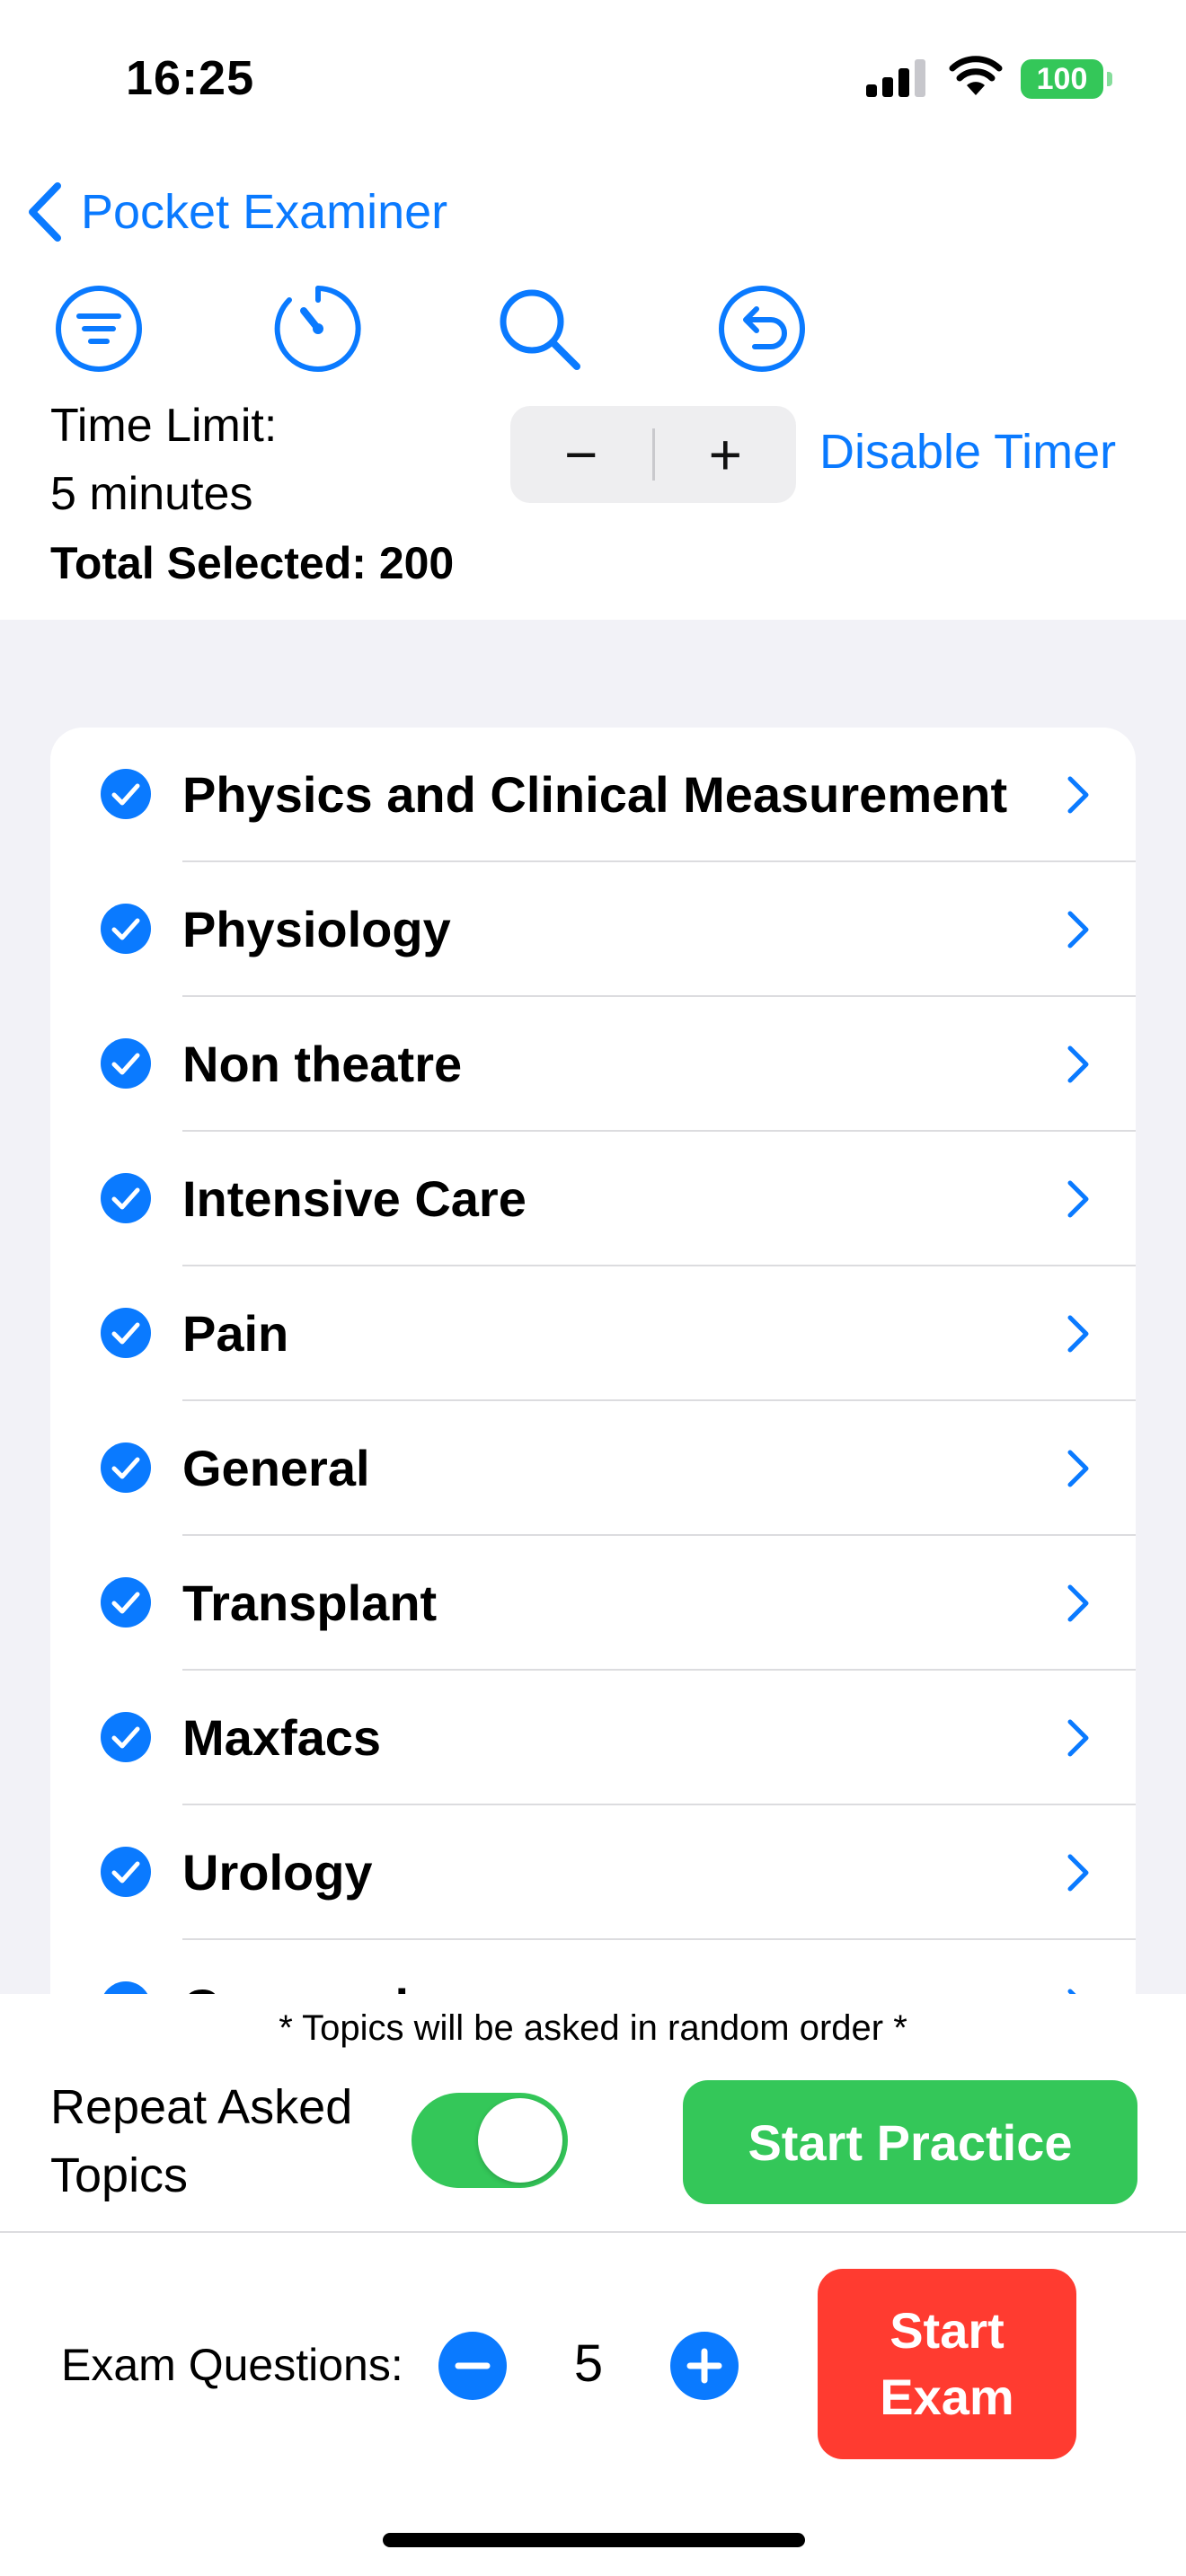  Describe the element at coordinates (967, 452) in the screenshot. I see `disable-timer-button: Disable Timer` at that location.